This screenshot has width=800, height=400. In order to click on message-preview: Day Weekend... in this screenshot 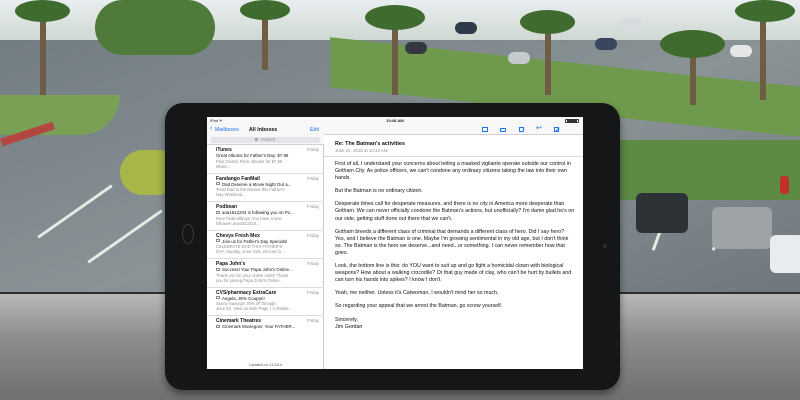, I will do `click(231, 194)`.